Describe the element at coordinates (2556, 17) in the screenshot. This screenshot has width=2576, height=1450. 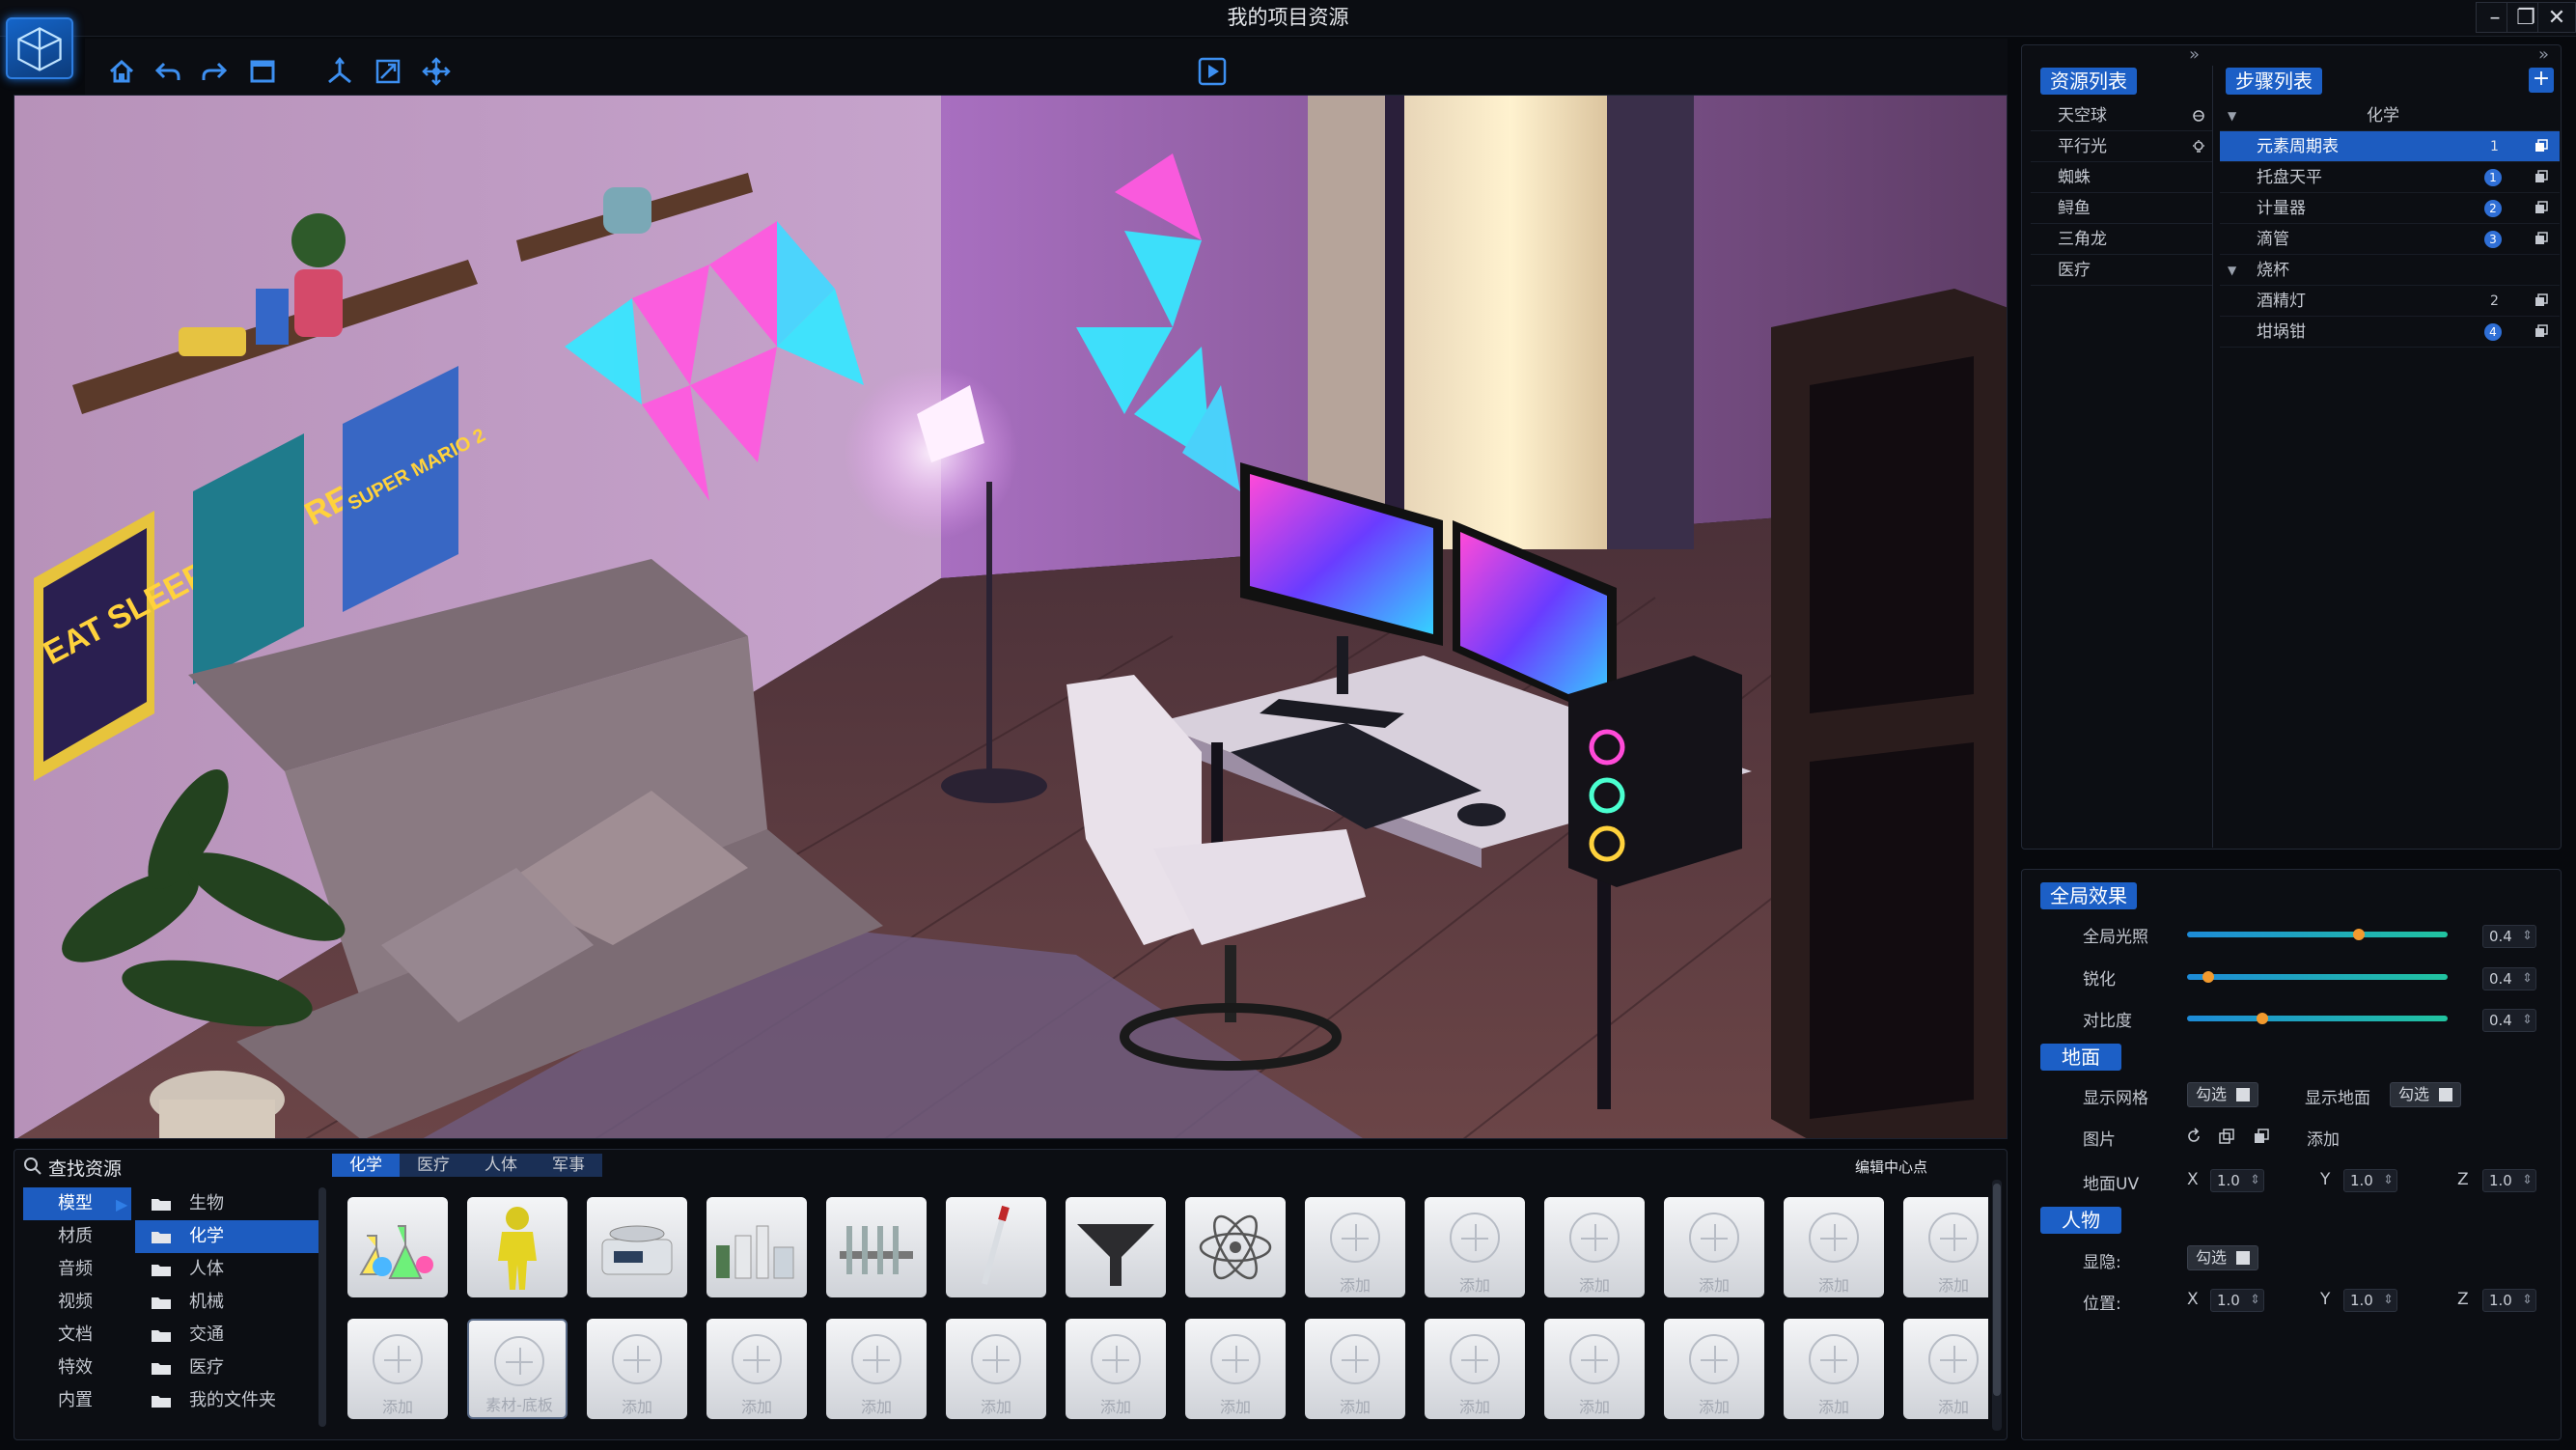
I see `close-button: ✕` at that location.